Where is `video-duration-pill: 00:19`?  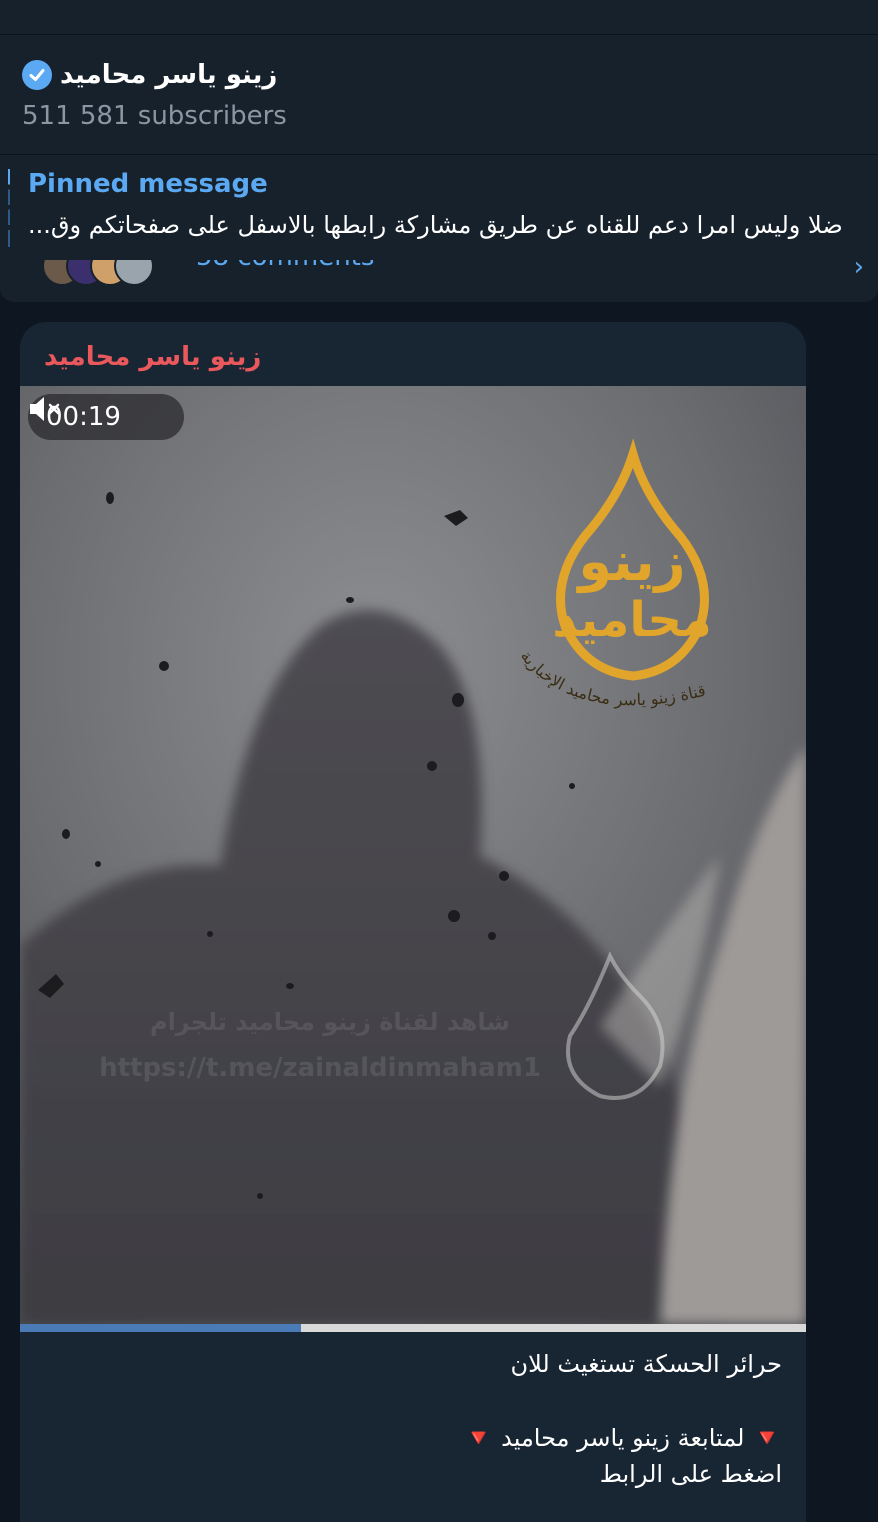
video-duration-pill: 00:19 is located at coordinates (106, 417).